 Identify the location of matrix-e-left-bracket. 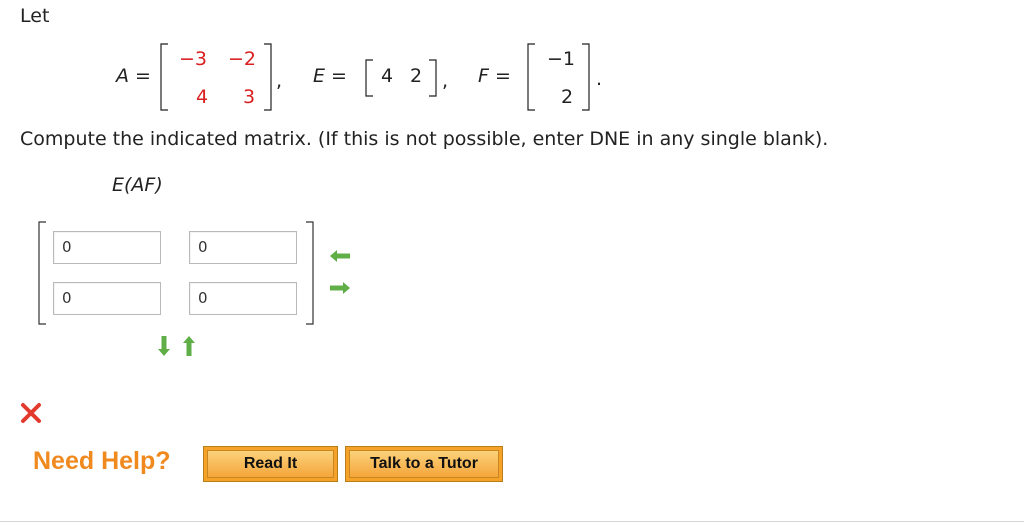
(369, 78).